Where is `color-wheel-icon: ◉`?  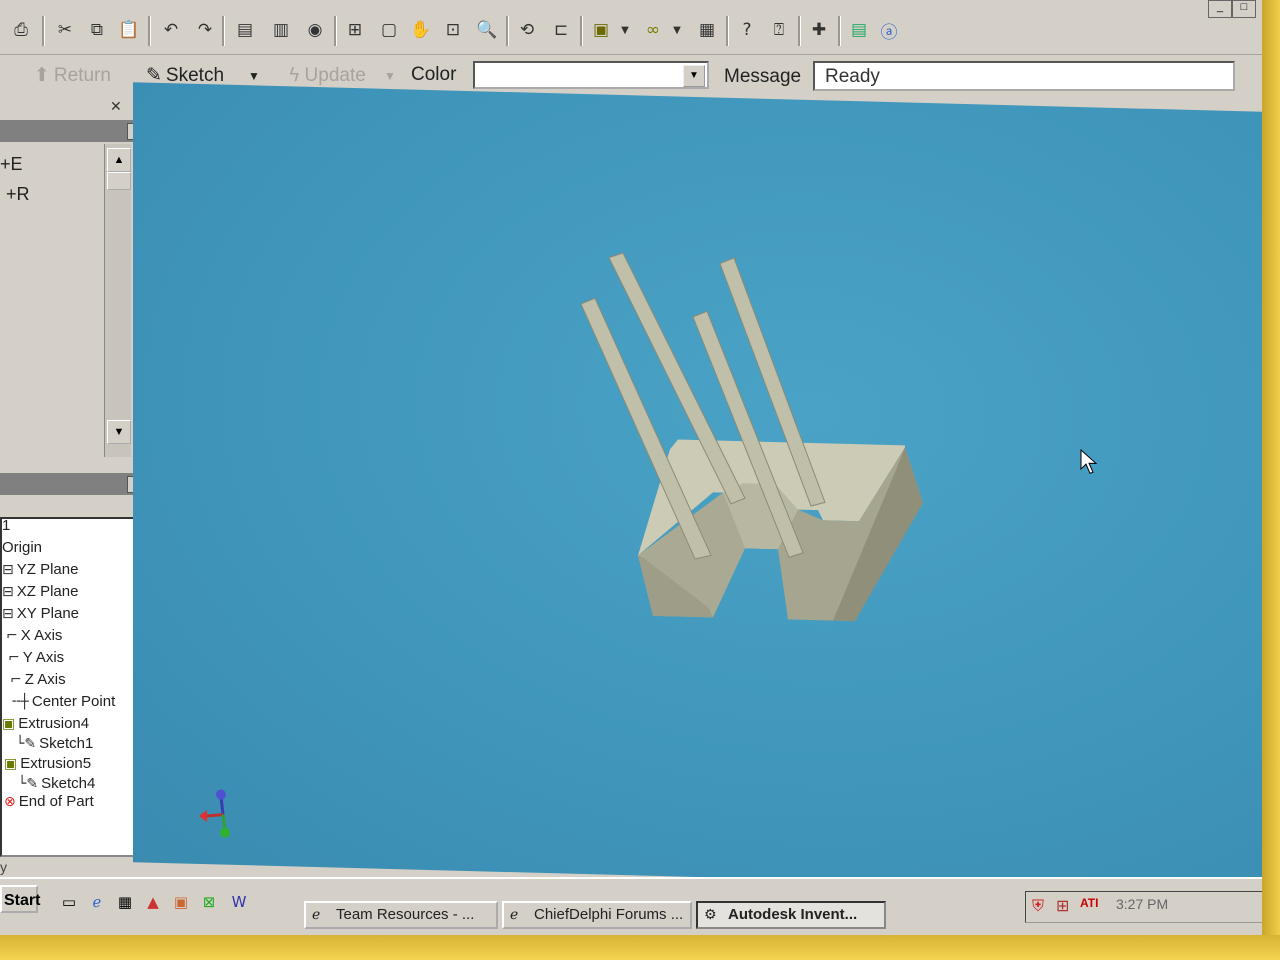
color-wheel-icon: ◉ is located at coordinates (315, 30).